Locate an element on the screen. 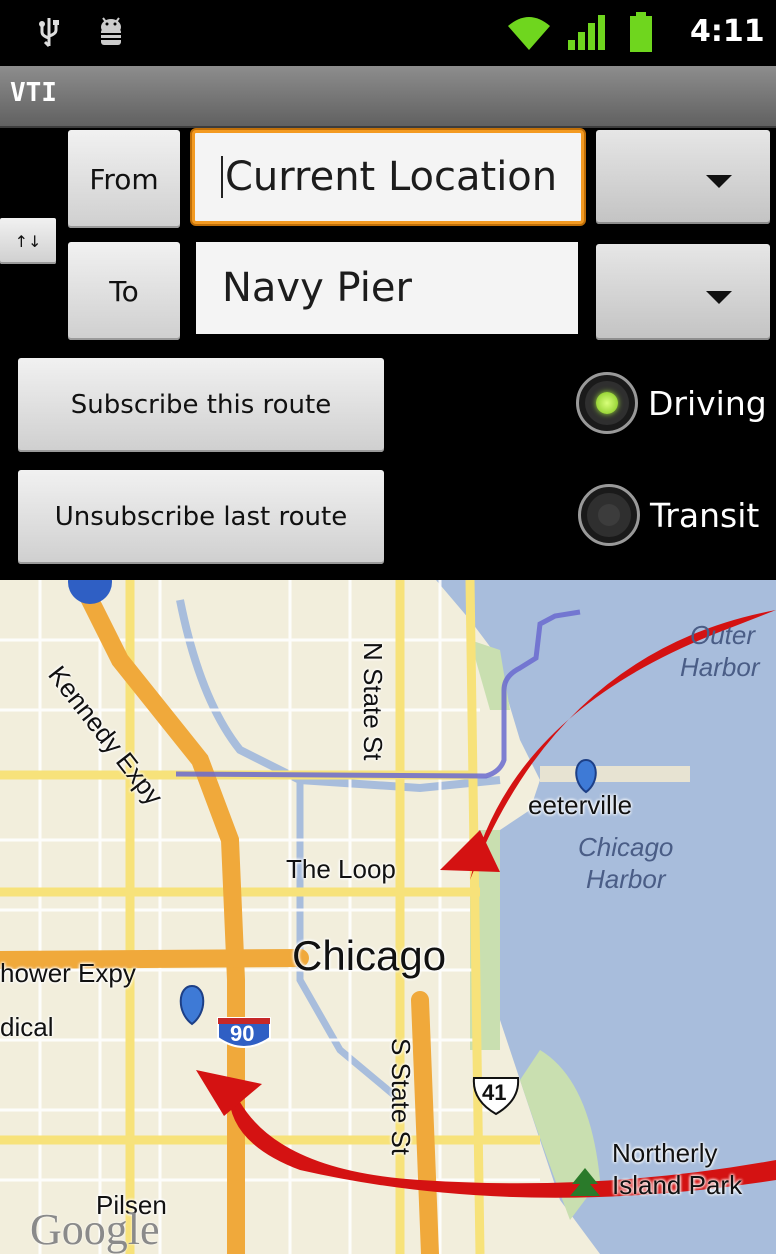 Image resolution: width=776 pixels, height=1254 pixels. subscribe-route-button: Subscribe this route is located at coordinates (201, 405).